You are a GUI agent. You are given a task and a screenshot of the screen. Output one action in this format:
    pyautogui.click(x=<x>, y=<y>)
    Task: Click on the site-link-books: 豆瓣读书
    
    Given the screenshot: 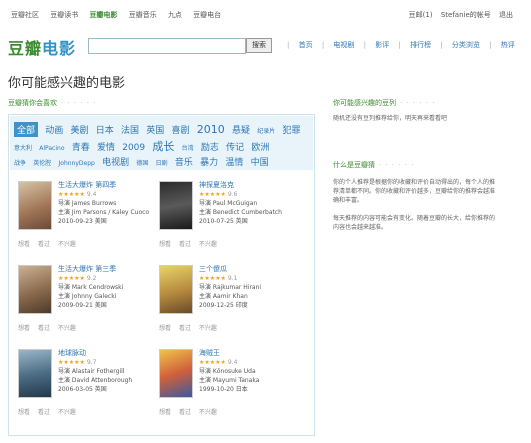 What is the action you would take?
    pyautogui.click(x=64, y=15)
    